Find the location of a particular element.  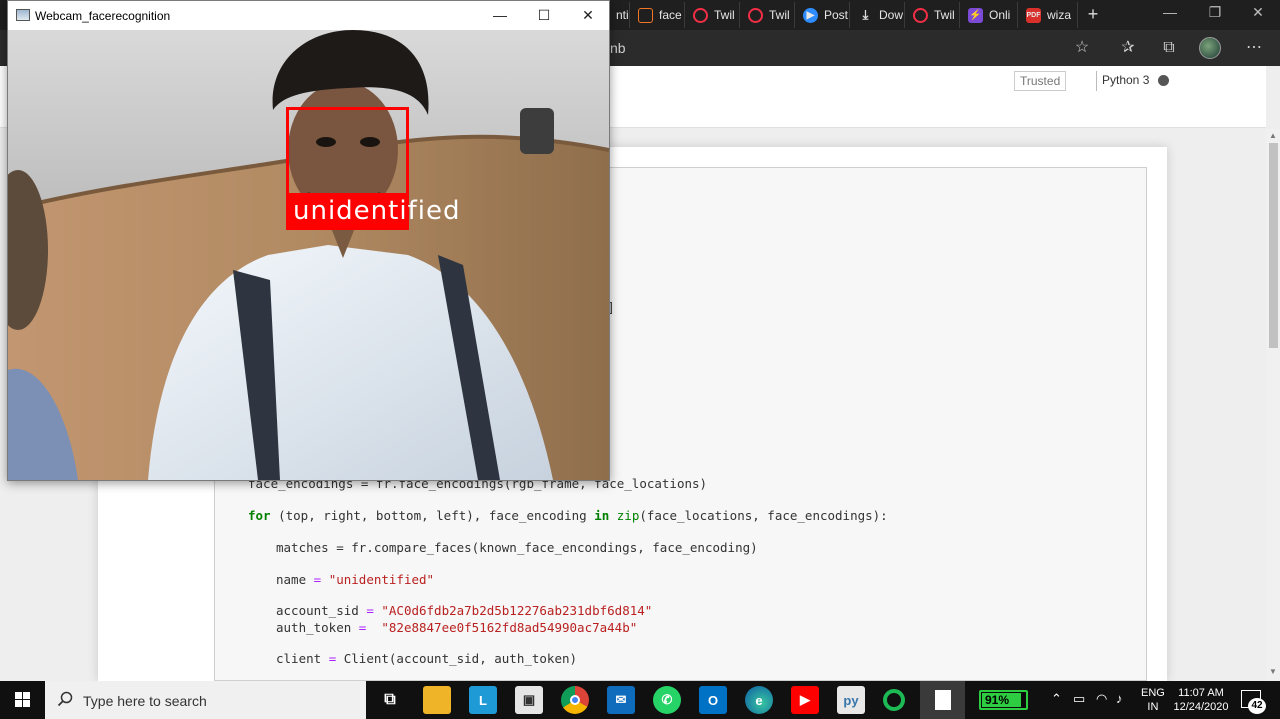

pdf-tab-icon: PDF is located at coordinates (1033, 15).